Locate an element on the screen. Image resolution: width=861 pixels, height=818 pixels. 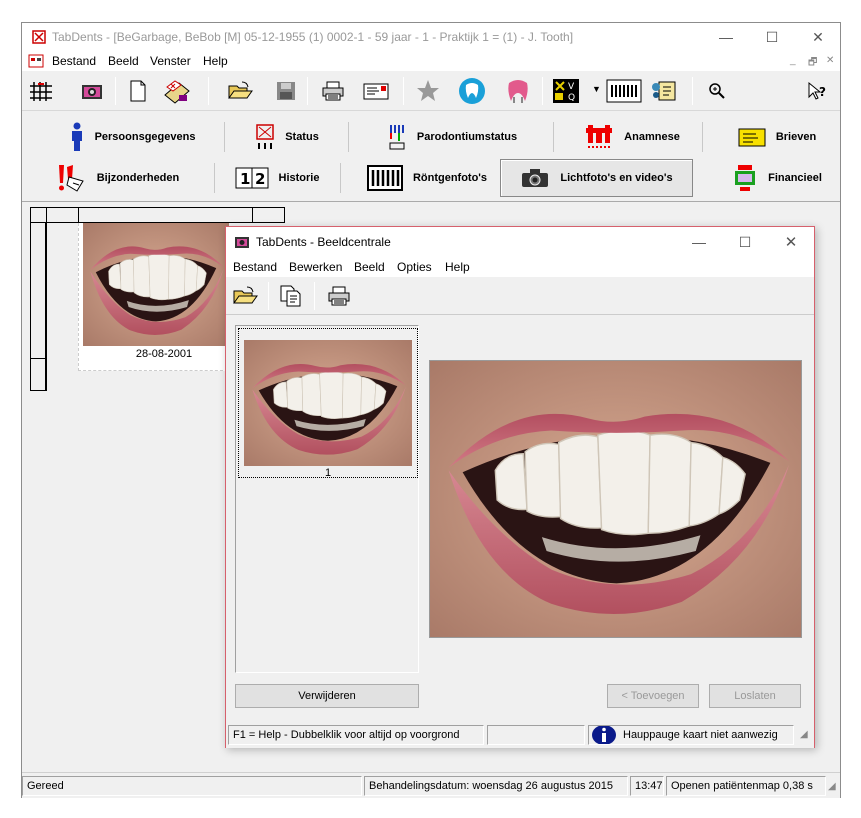
tab-bijzonderheden: Bijzonderheden is located at coordinates (117, 178).